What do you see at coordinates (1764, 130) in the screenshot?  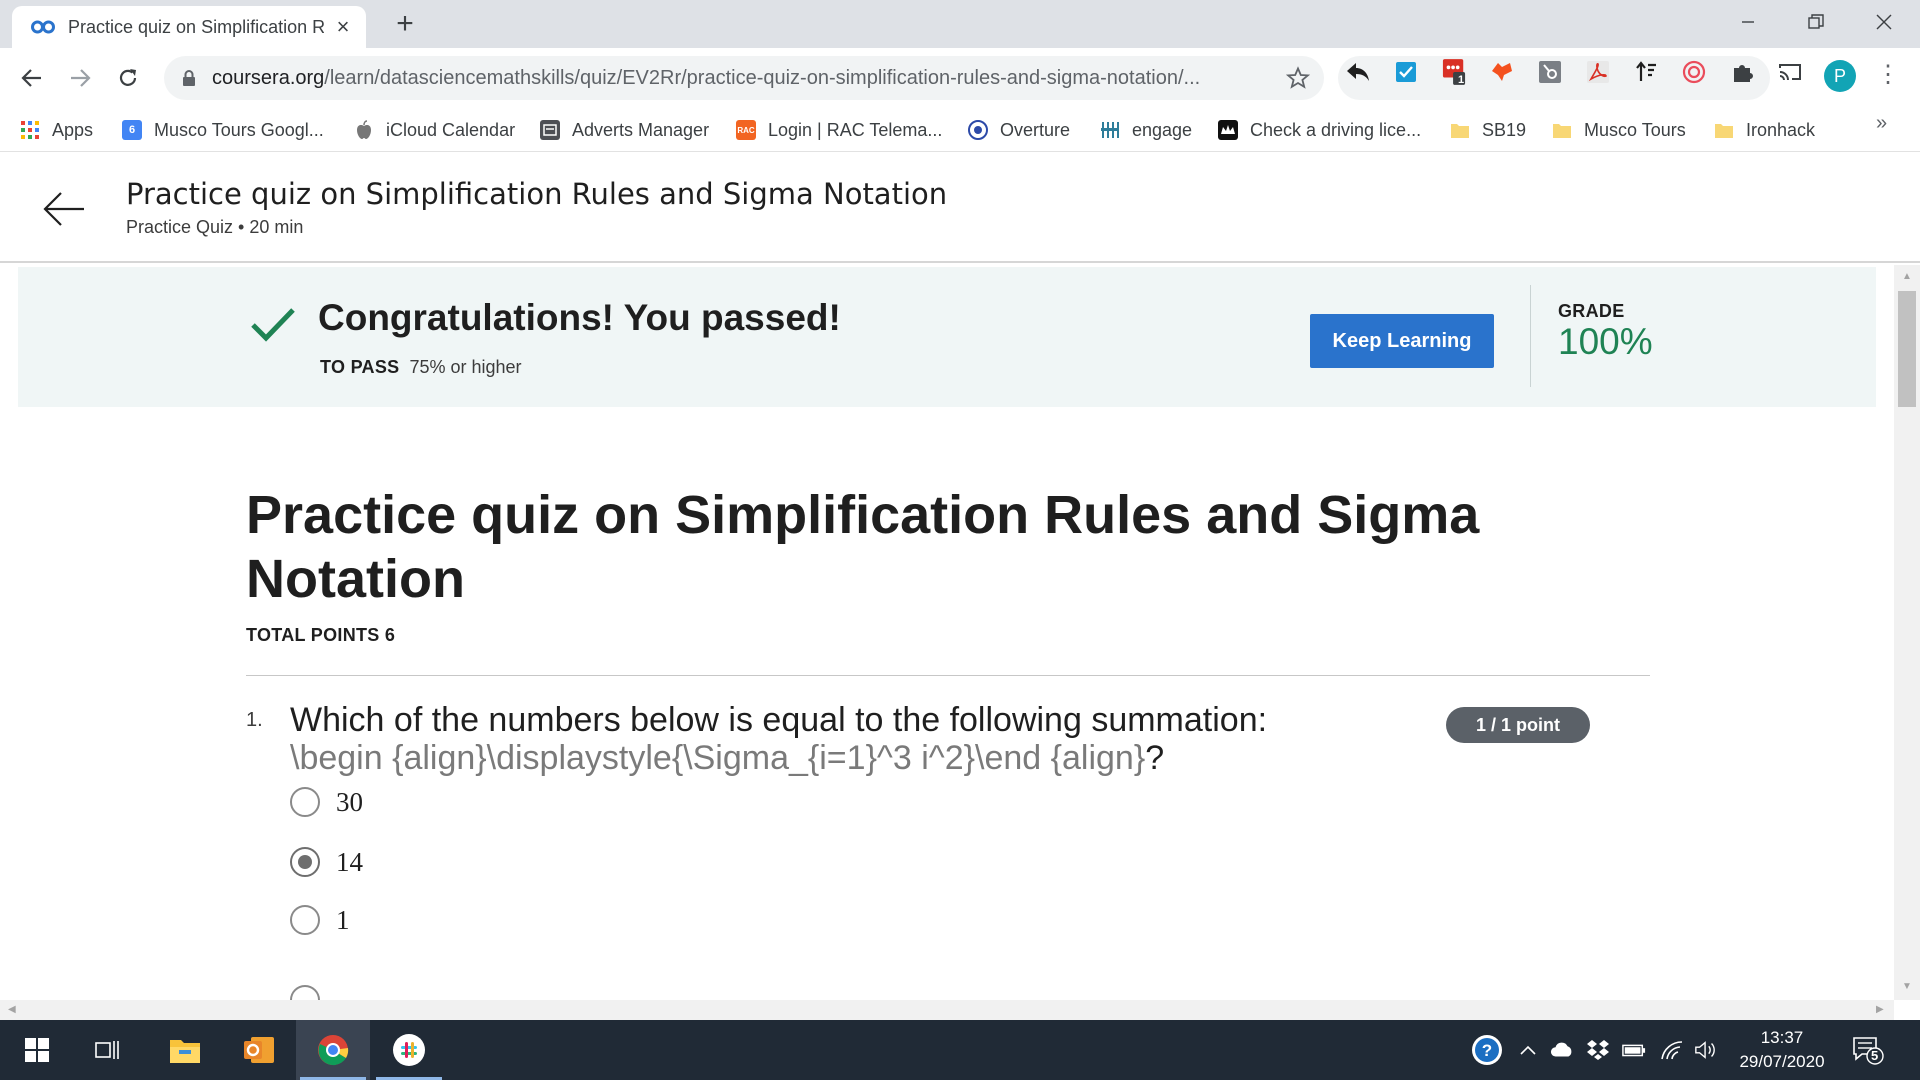 I see `bookmark-folder-ironhack: Ironhack` at bounding box center [1764, 130].